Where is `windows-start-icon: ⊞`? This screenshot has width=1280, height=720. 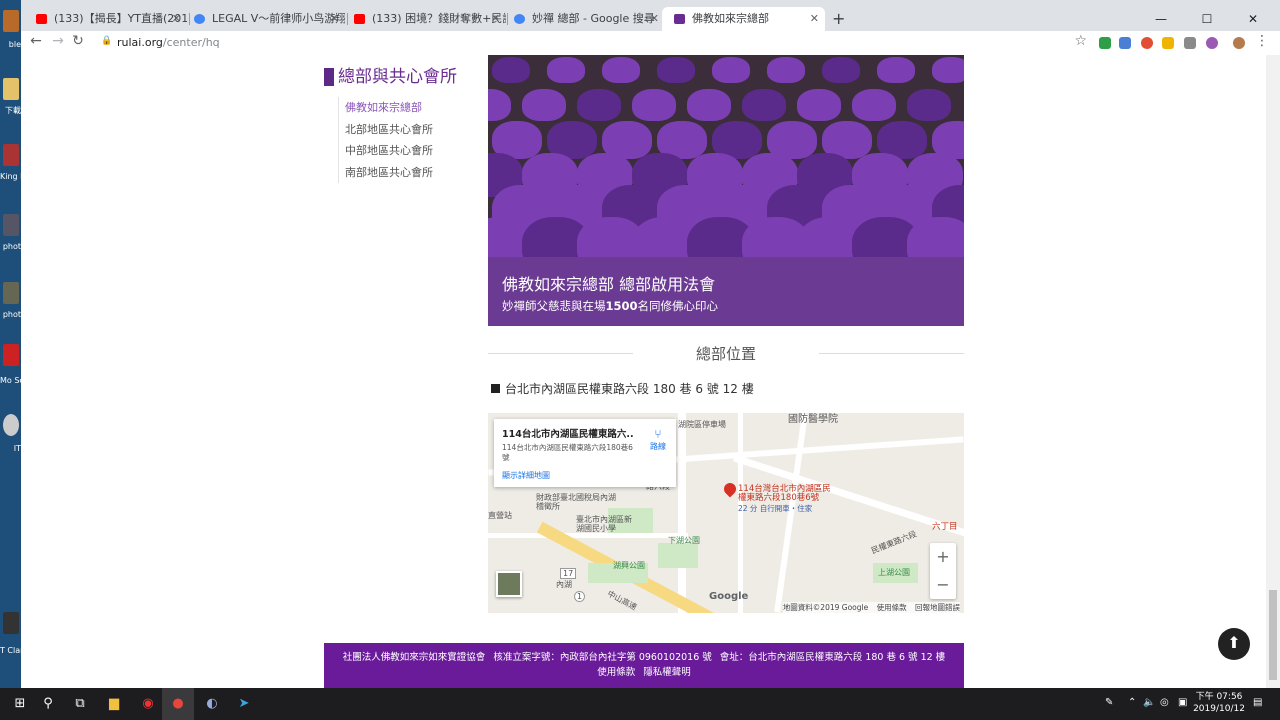 windows-start-icon: ⊞ is located at coordinates (20, 704).